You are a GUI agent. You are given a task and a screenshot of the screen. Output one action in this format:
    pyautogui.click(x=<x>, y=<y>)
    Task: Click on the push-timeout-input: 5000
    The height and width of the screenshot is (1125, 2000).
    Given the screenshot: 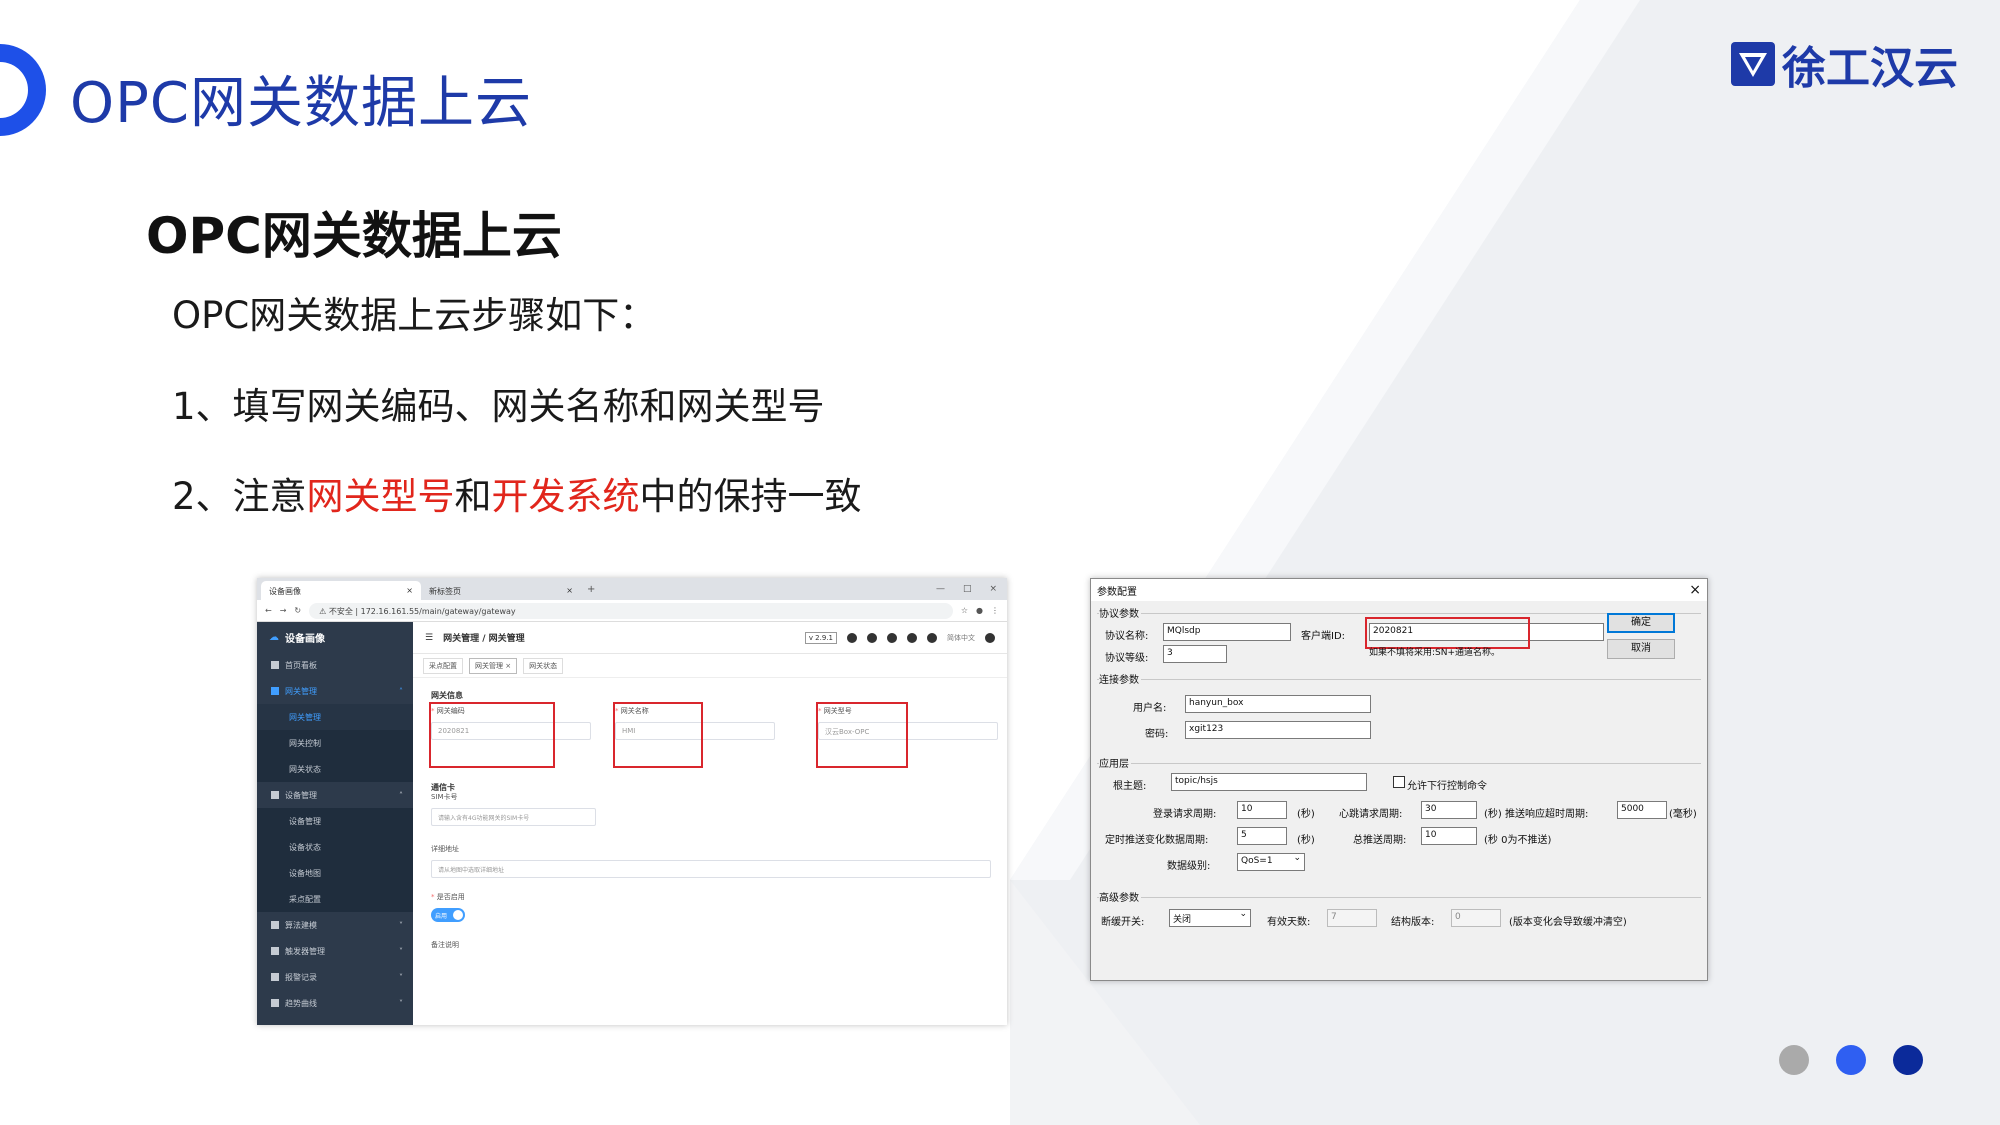 What is the action you would take?
    pyautogui.click(x=1642, y=810)
    